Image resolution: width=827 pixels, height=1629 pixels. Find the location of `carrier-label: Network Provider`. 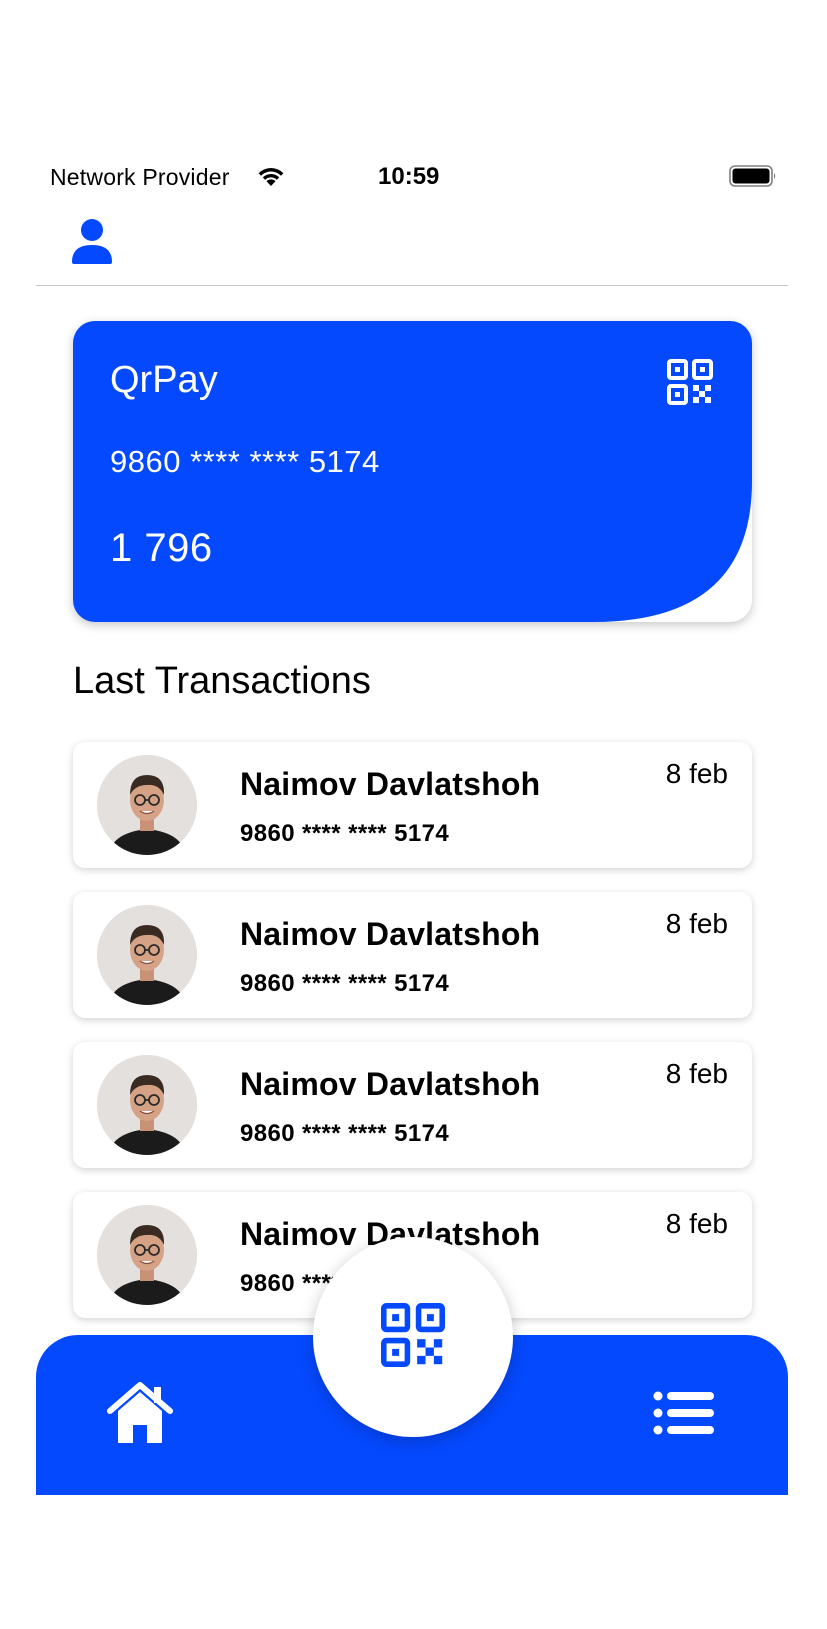

carrier-label: Network Provider is located at coordinates (140, 177).